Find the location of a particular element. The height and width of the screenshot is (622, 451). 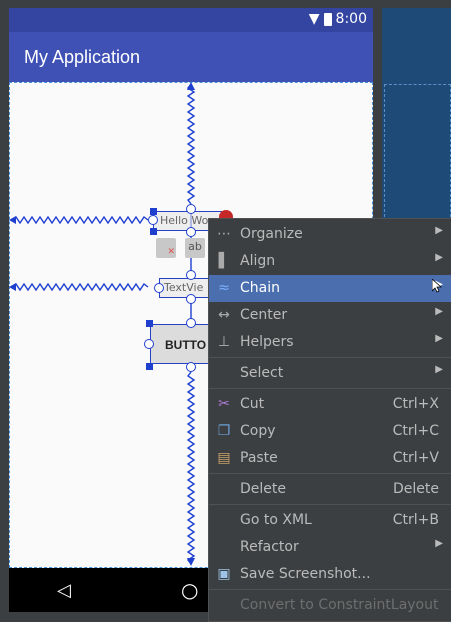

back-icon: ◁ is located at coordinates (64, 590).